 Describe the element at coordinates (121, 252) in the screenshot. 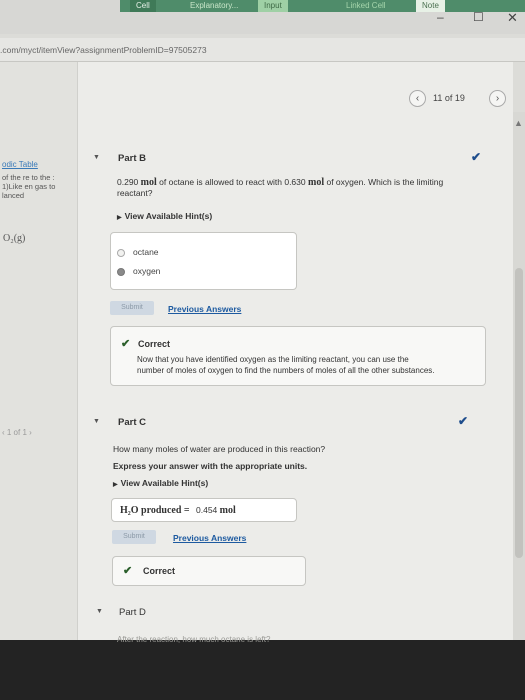

I see `radio-octane` at that location.